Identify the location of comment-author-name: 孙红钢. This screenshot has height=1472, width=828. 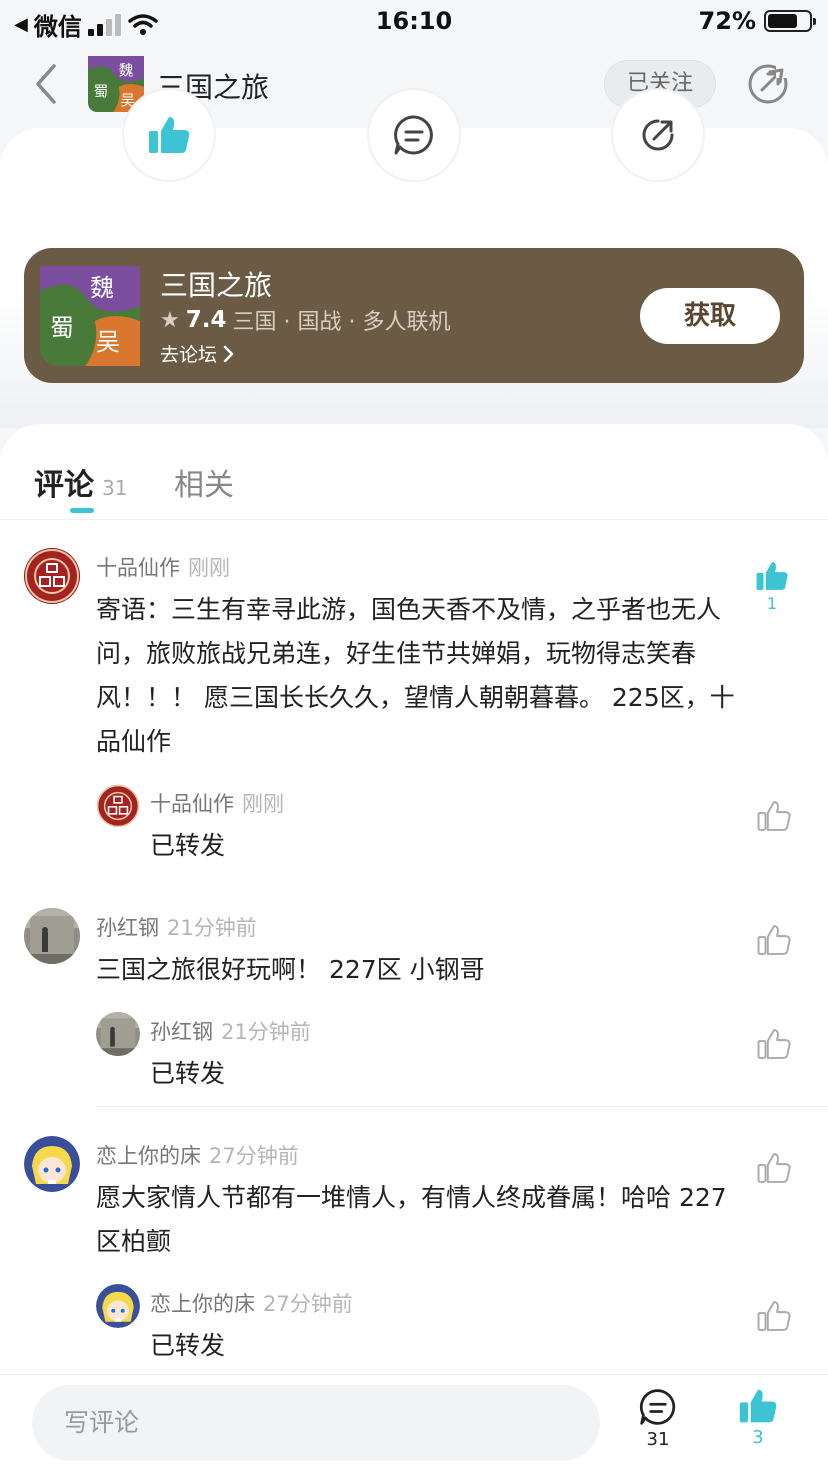
(127, 928).